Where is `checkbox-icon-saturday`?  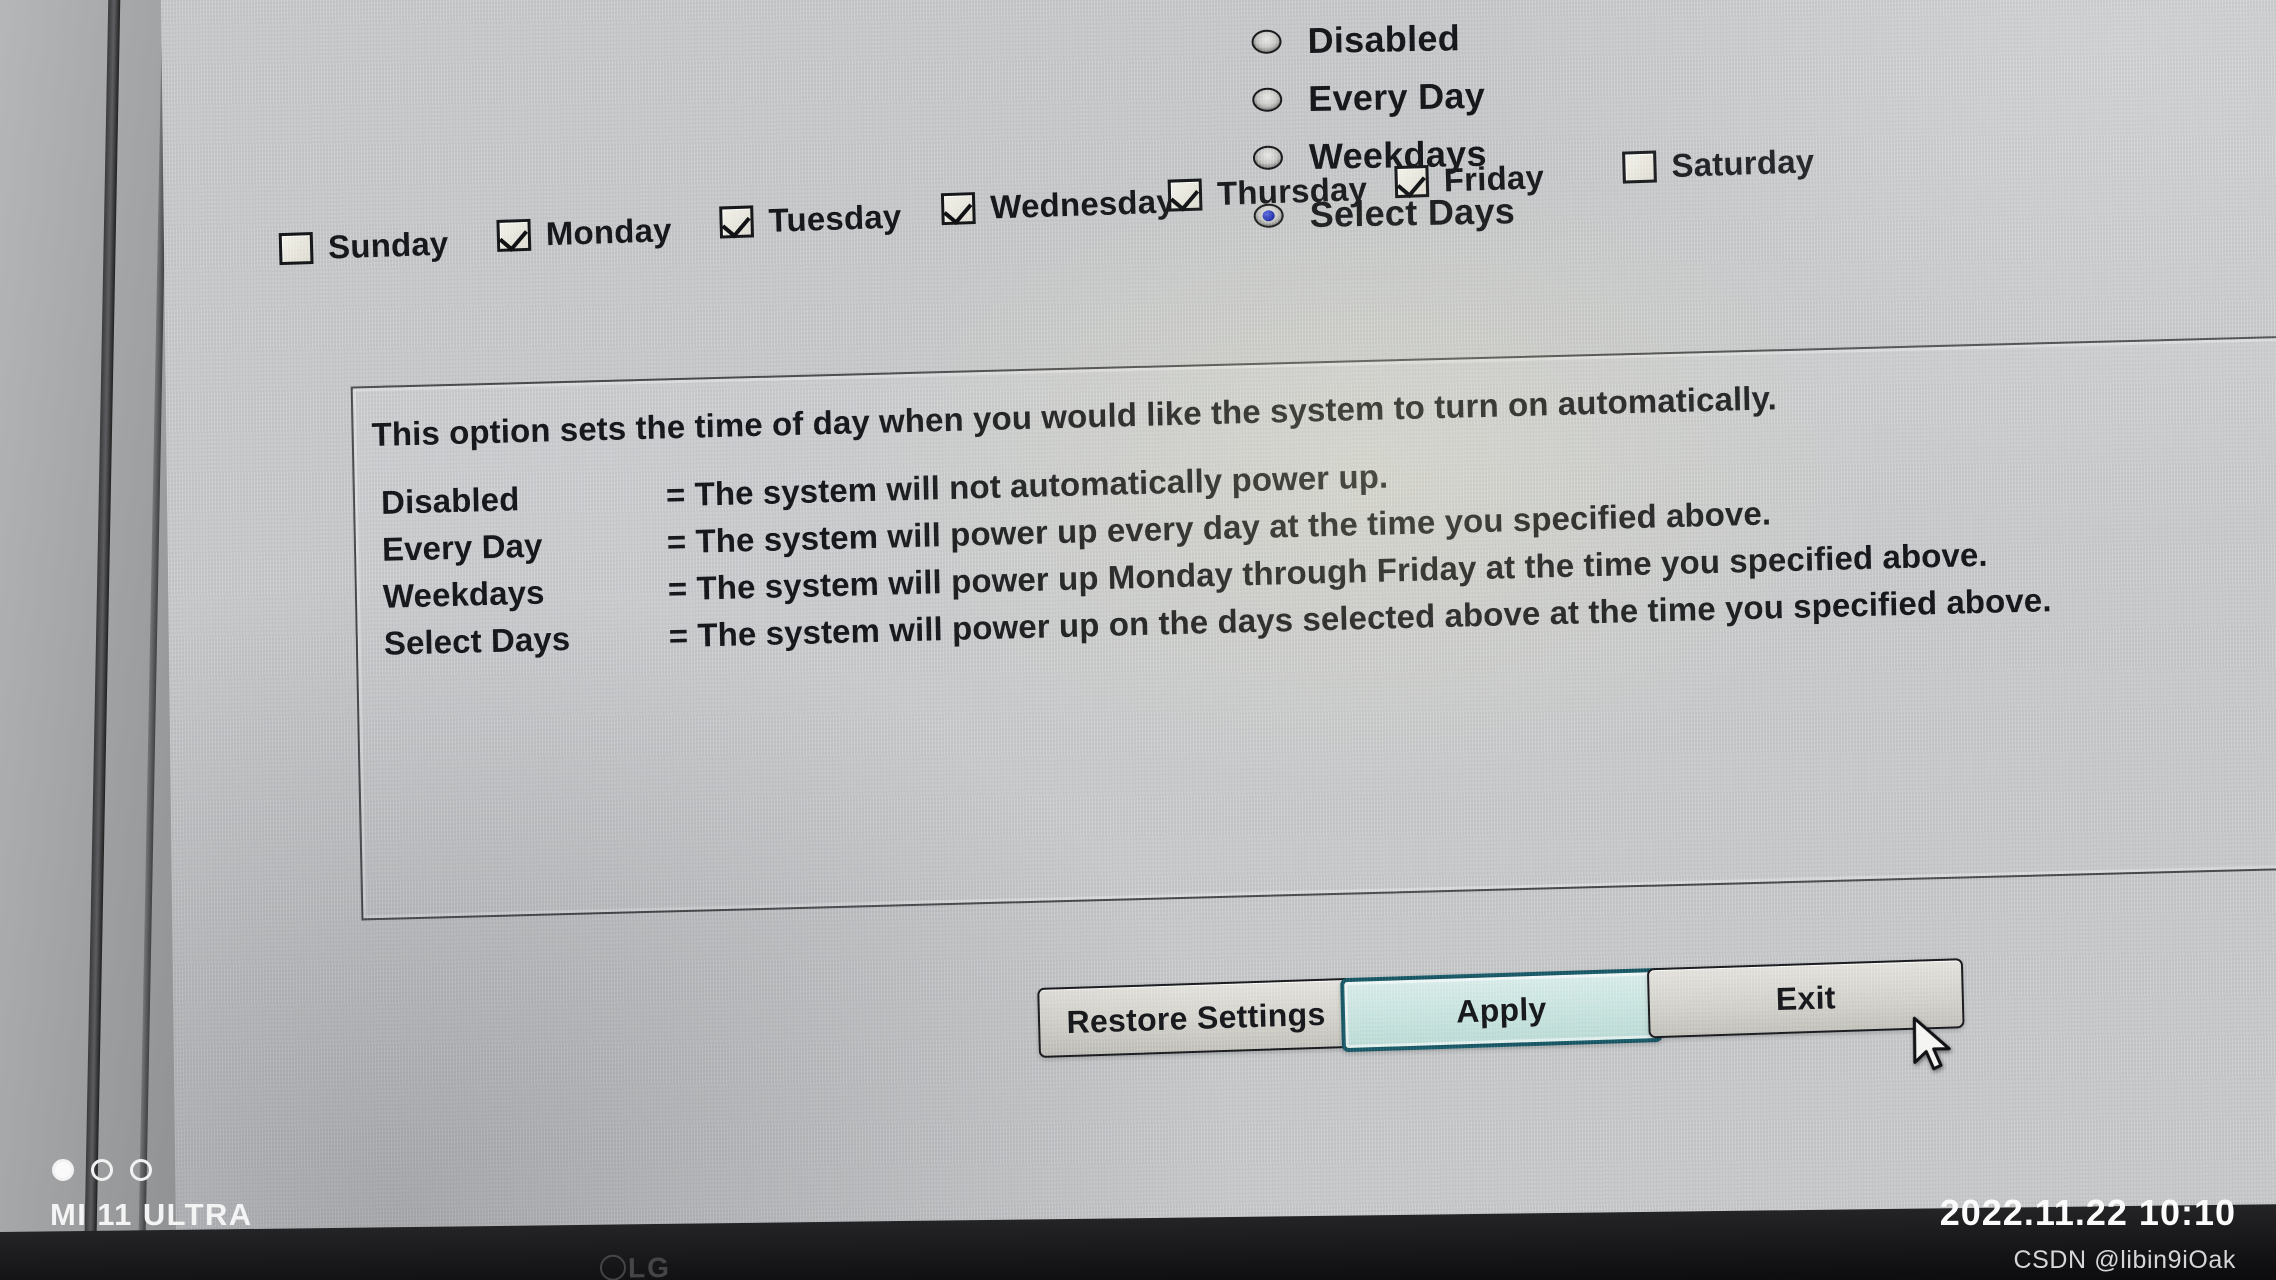 checkbox-icon-saturday is located at coordinates (1639, 167).